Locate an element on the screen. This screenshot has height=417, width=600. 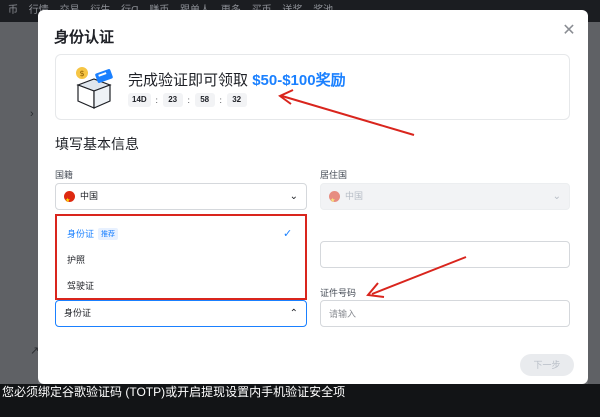
timer-days: 14D is located at coordinates (139, 100).